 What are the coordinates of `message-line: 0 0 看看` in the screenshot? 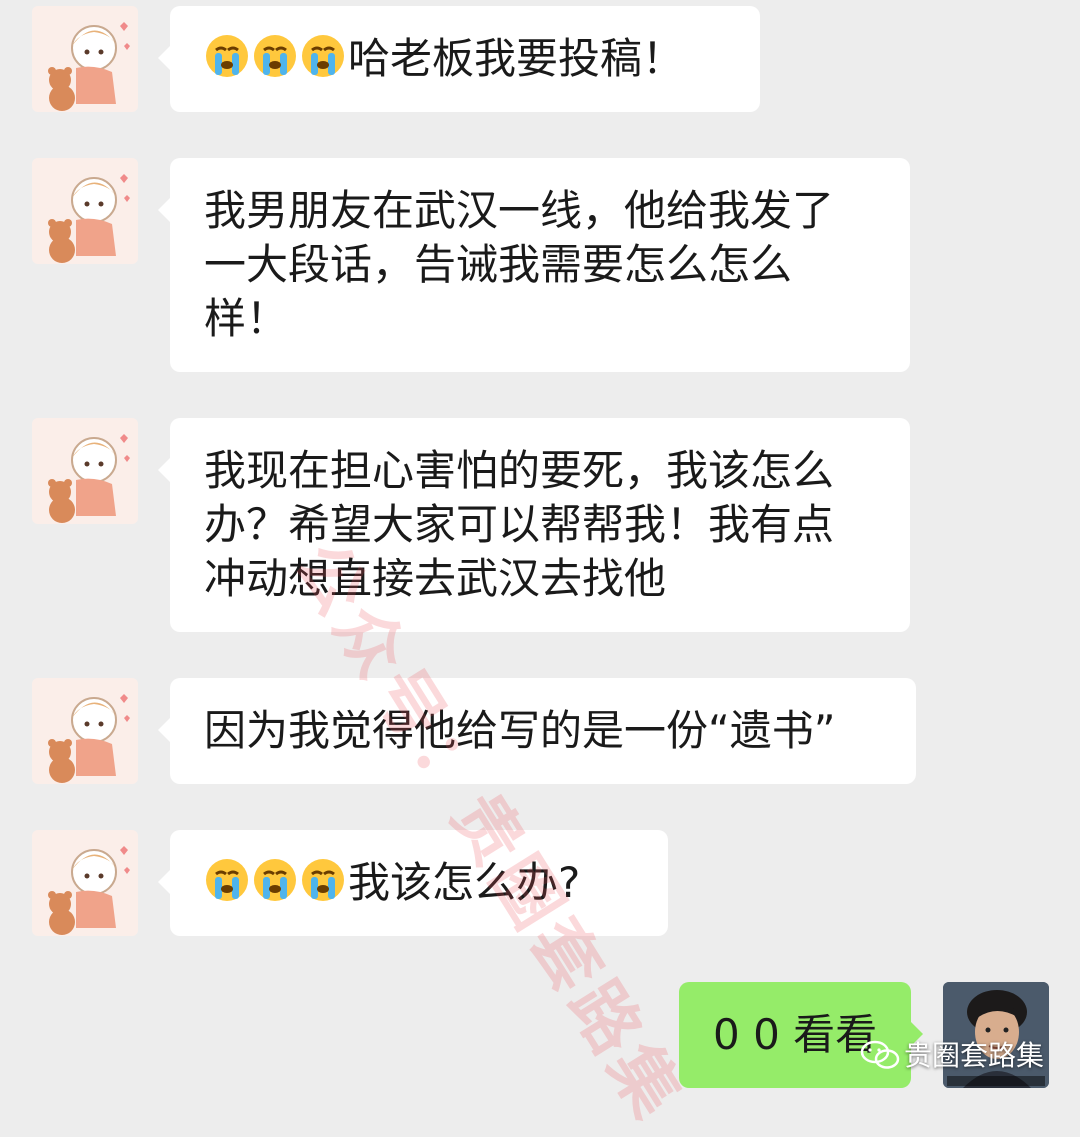 It's located at (795, 1034).